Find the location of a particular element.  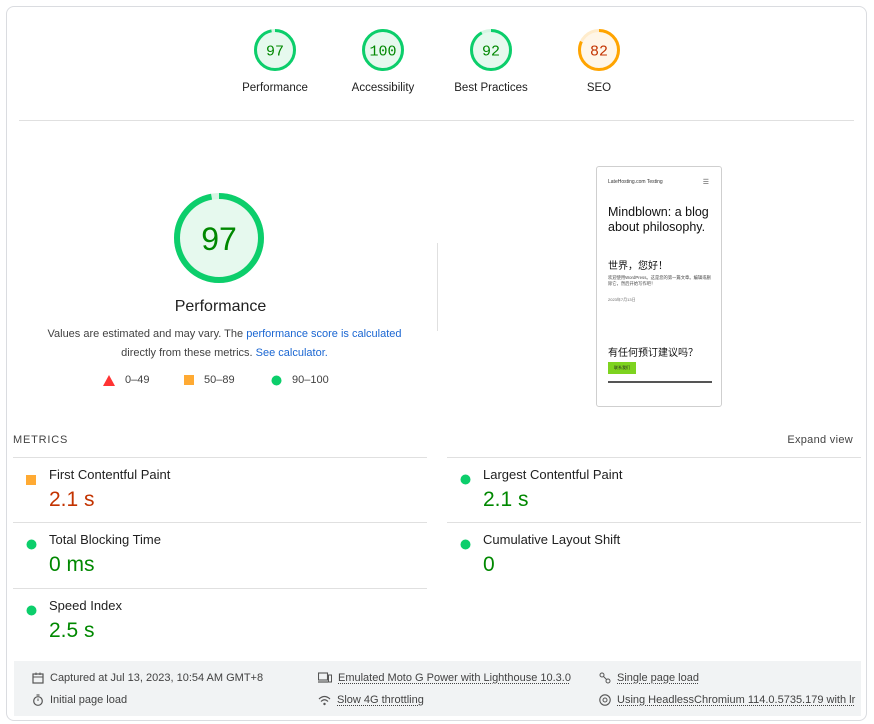

triangle-icon is located at coordinates (109, 380).